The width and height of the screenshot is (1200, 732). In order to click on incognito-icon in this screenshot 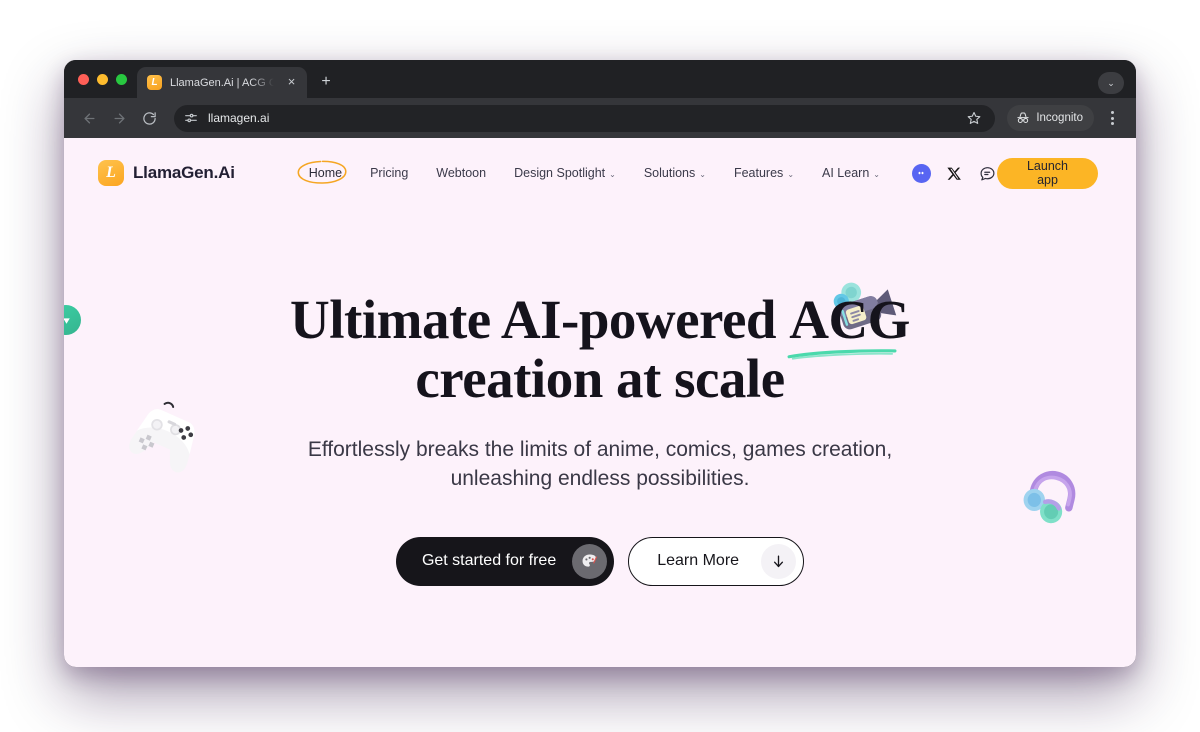, I will do `click(1023, 117)`.